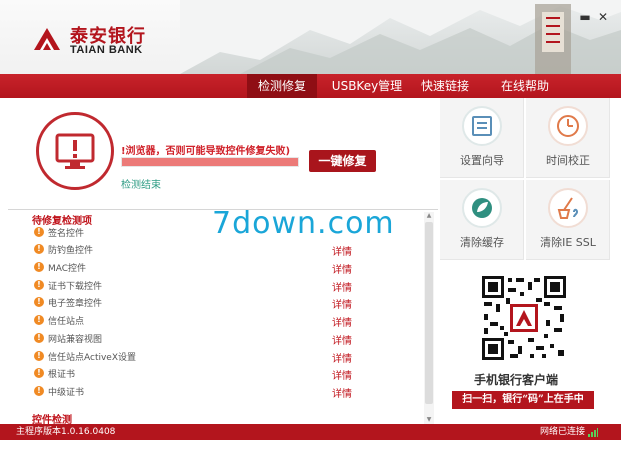 The height and width of the screenshot is (454, 621). Describe the element at coordinates (310, 432) in the screenshot. I see `status-bar: 主程序版本1.0.16.0408 网络已连接` at that location.